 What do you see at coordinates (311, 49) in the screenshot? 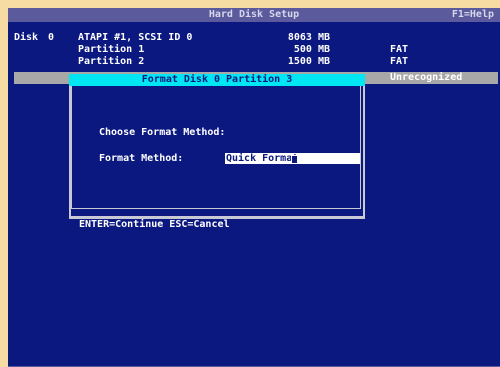
I see `partition-size: 500 MB` at bounding box center [311, 49].